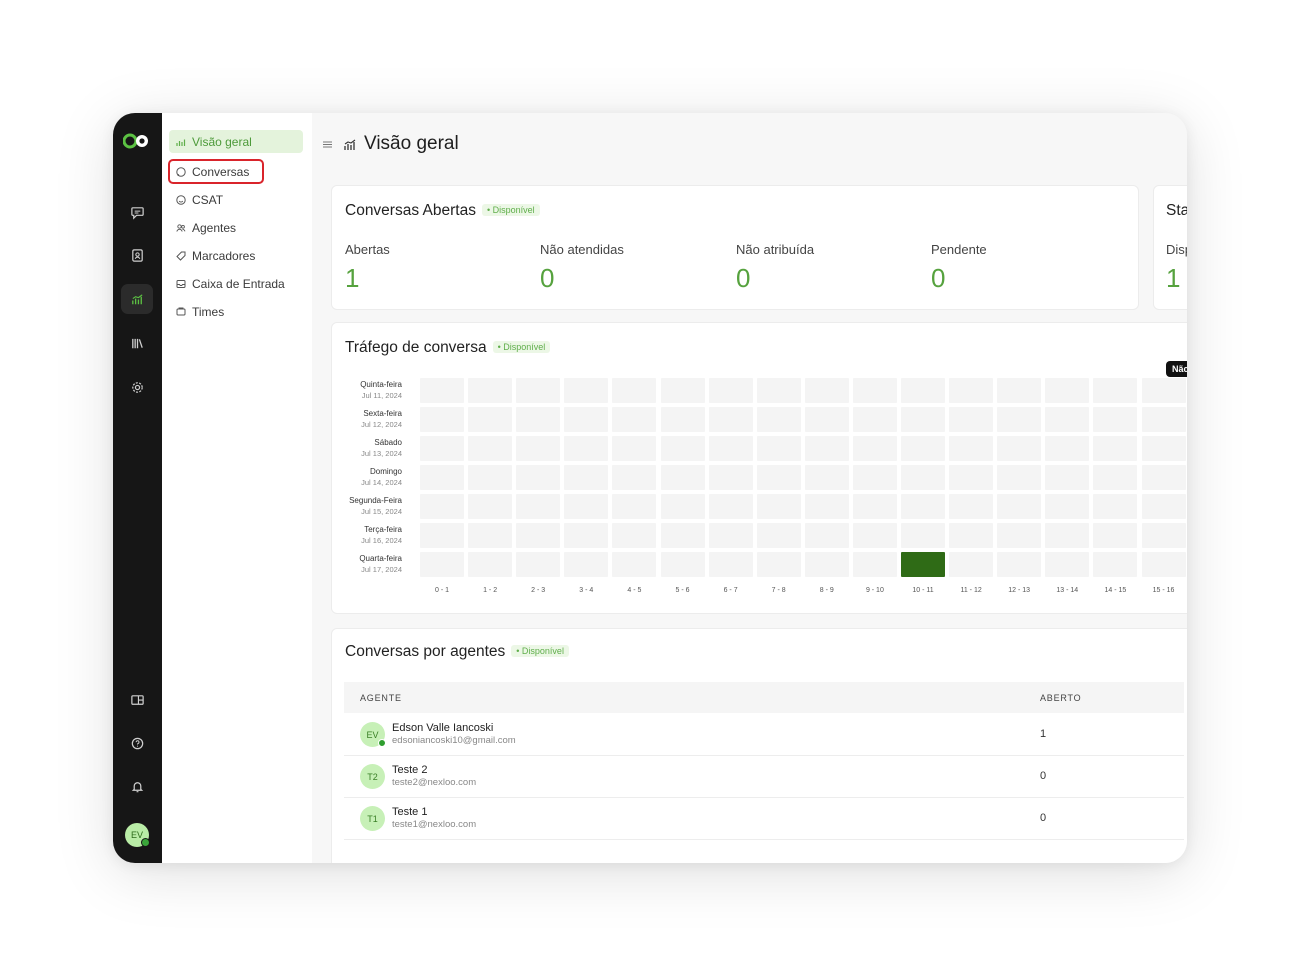  I want to click on sidebar-item-visao-geral: Visão geral, so click(236, 141).